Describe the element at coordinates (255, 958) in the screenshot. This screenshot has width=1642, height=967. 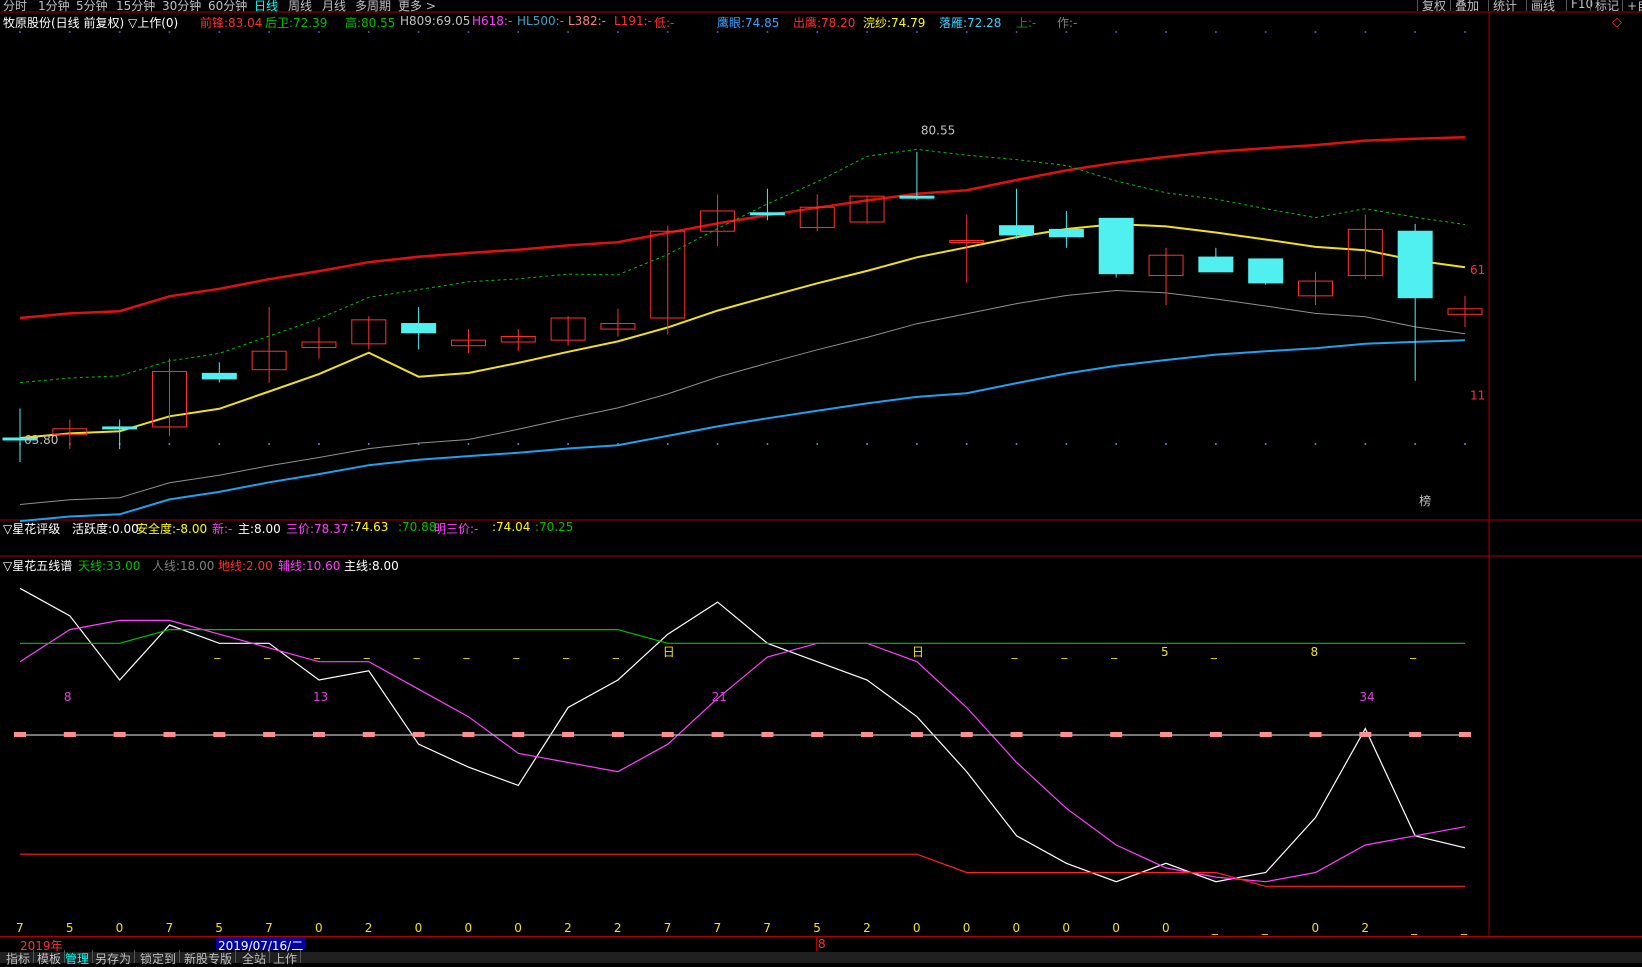
I see `tab-6: 全站` at that location.